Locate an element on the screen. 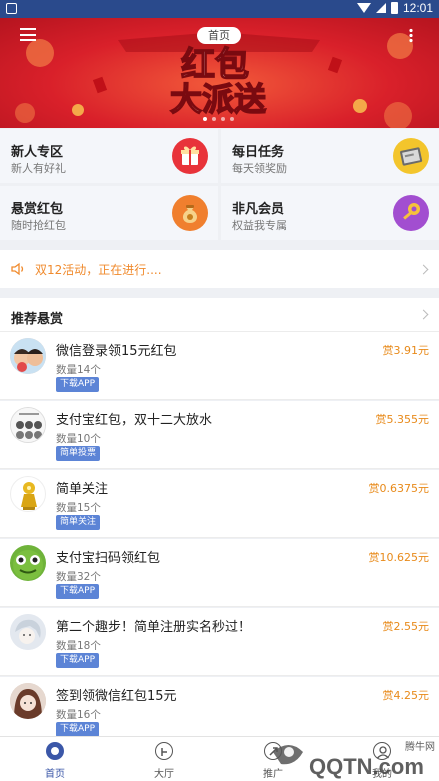 The height and width of the screenshot is (781, 439). grid-item-title: 非凡会员 is located at coordinates (258, 209).